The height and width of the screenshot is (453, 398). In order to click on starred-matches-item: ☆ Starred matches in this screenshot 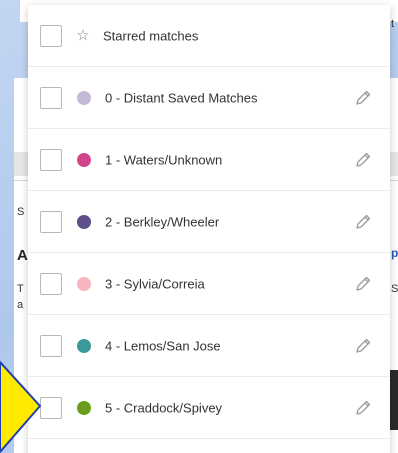, I will do `click(209, 36)`.